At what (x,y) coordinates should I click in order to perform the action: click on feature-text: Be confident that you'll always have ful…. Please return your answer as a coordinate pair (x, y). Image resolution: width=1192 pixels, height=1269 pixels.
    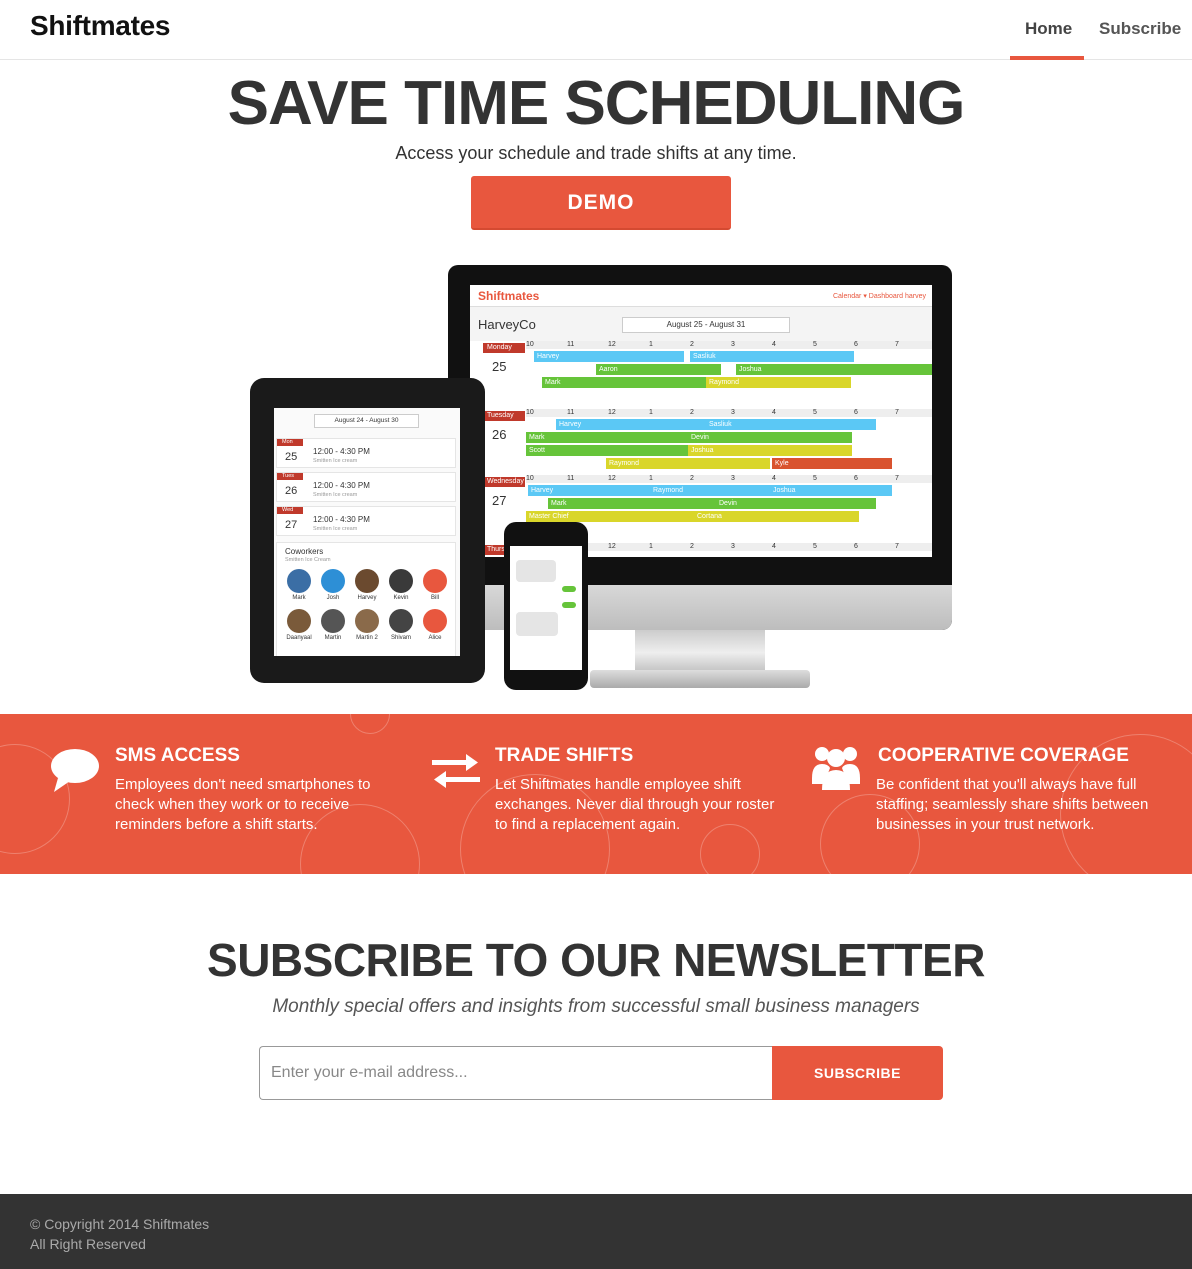
    Looking at the image, I should click on (1012, 804).